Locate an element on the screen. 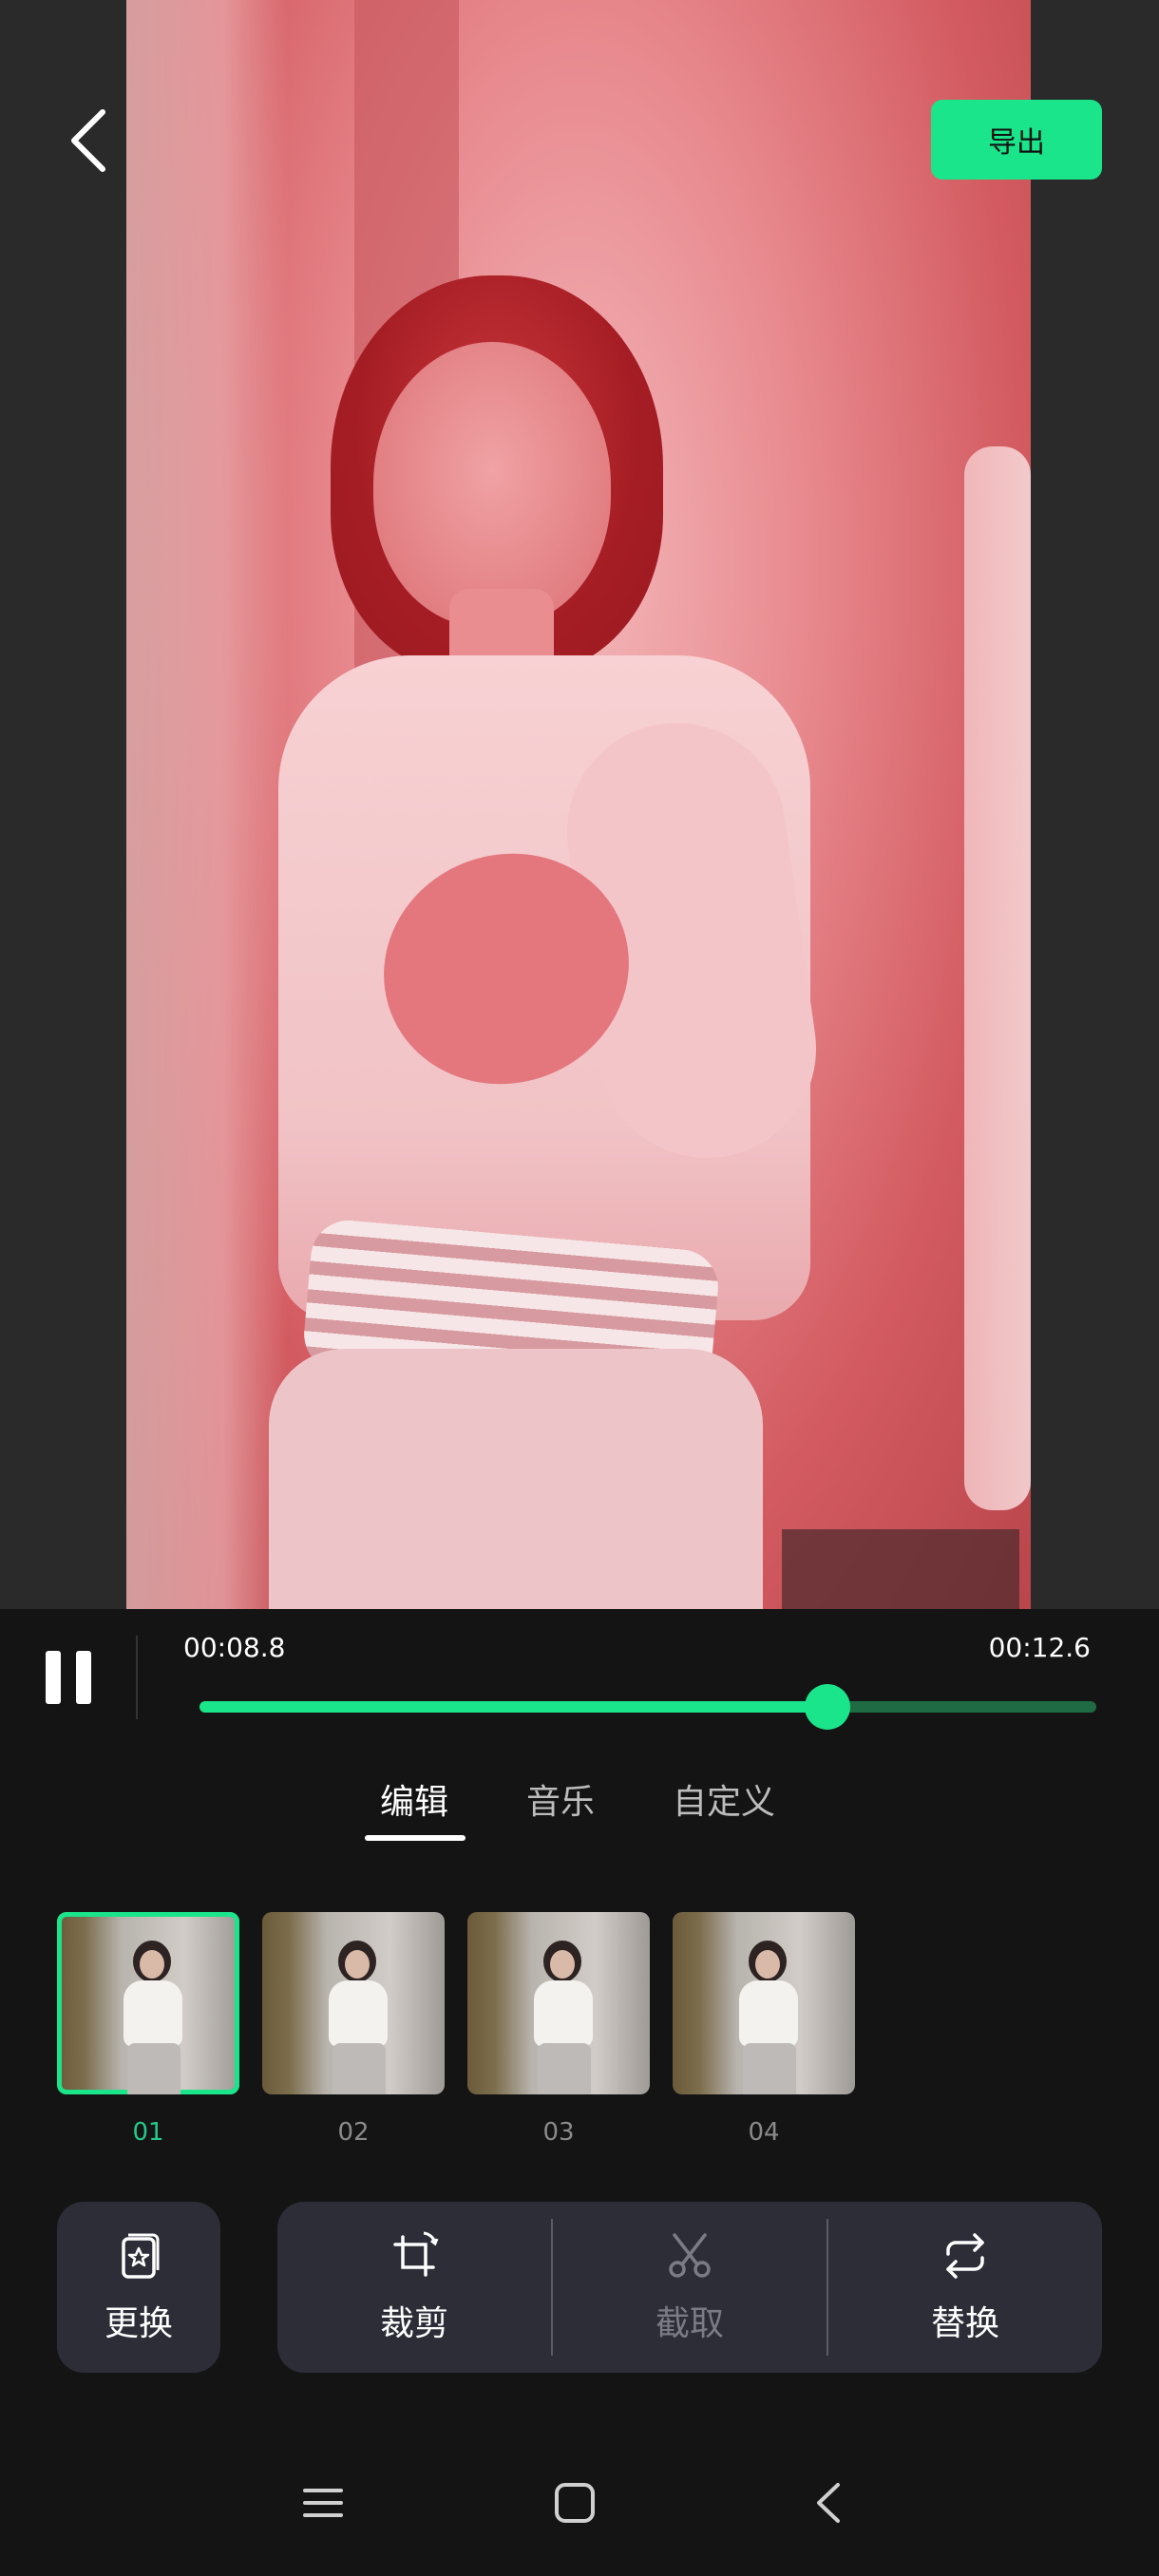  playback-divider is located at coordinates (137, 1677).